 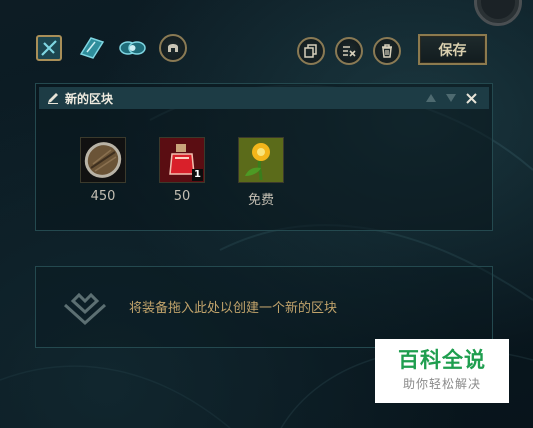 I want to click on potion-icon: 1, so click(x=182, y=160).